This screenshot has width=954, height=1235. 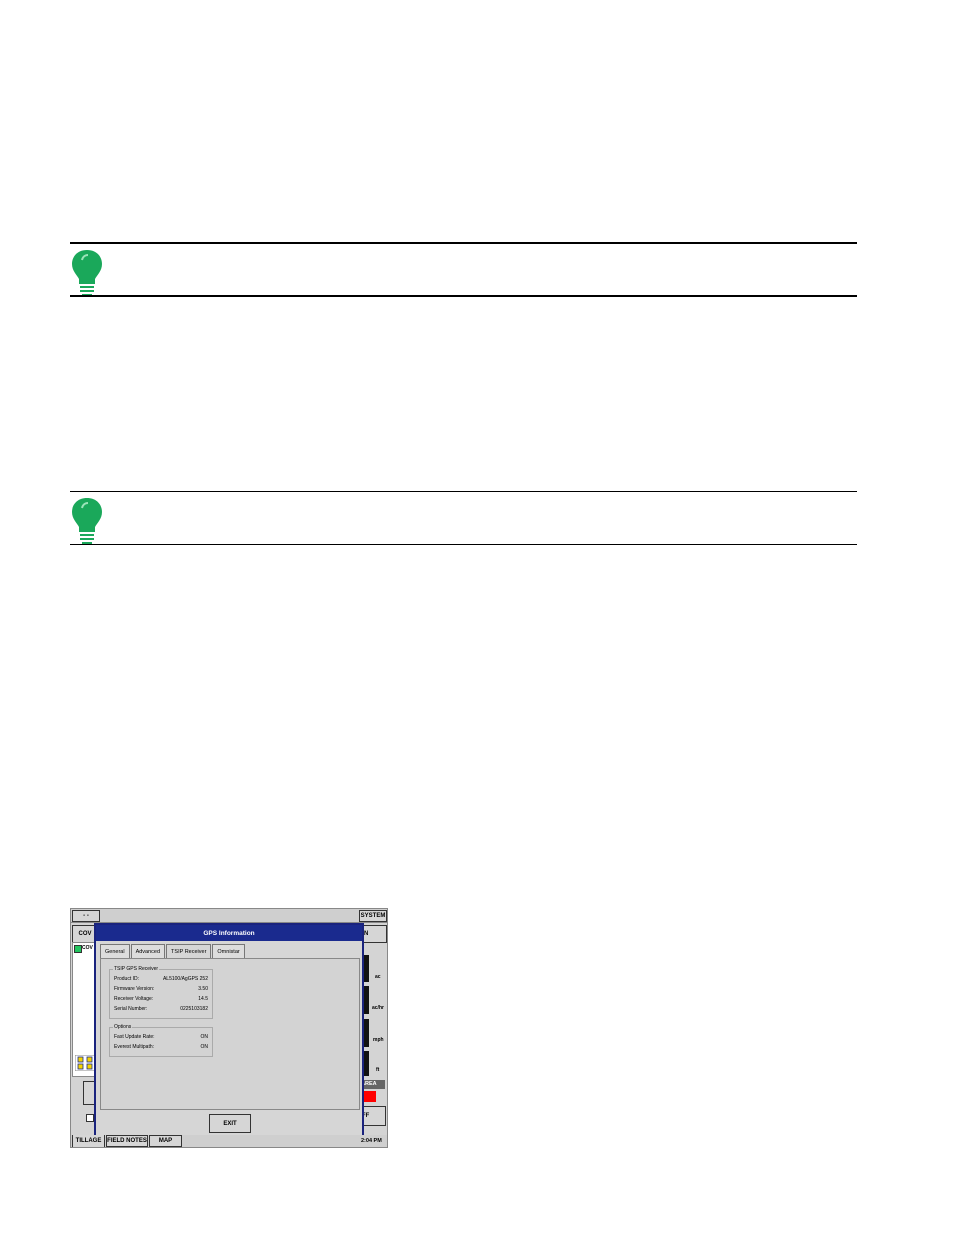 I want to click on left-checkbox, so click(x=90, y=1118).